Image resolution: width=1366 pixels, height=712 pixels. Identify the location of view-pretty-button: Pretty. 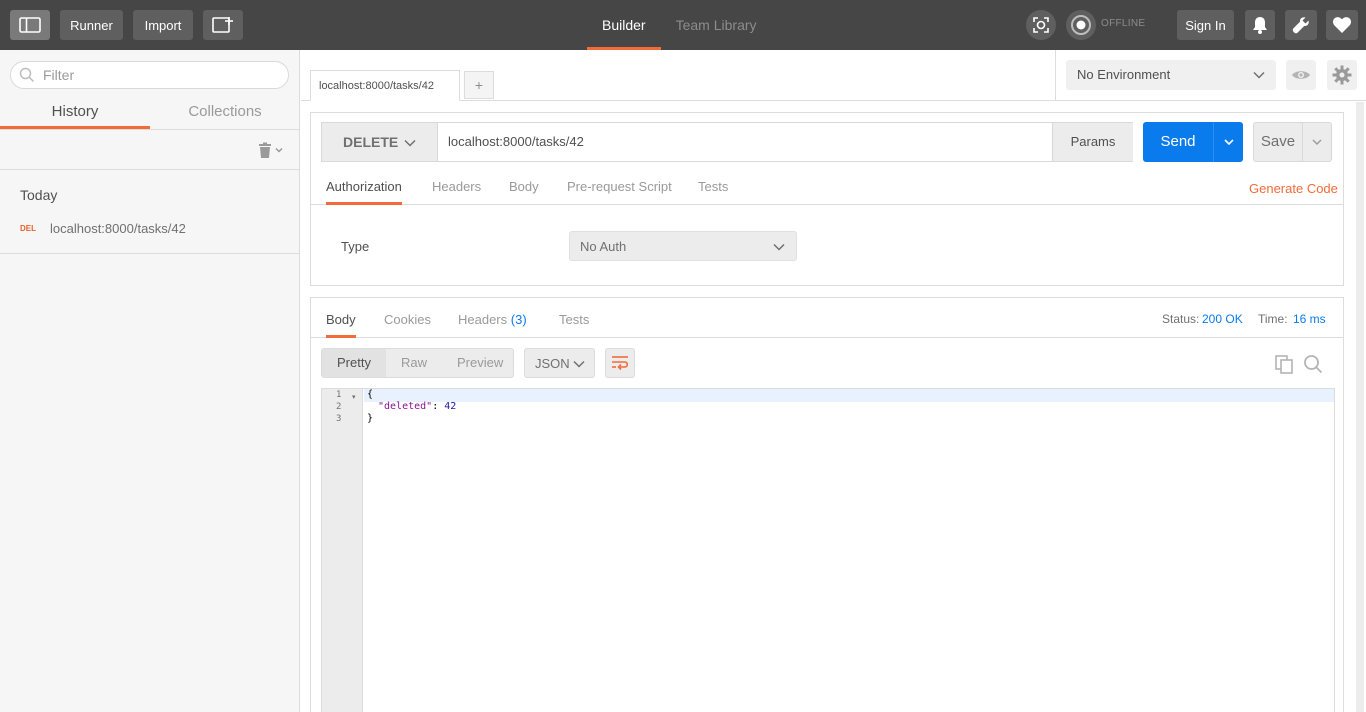
(354, 363).